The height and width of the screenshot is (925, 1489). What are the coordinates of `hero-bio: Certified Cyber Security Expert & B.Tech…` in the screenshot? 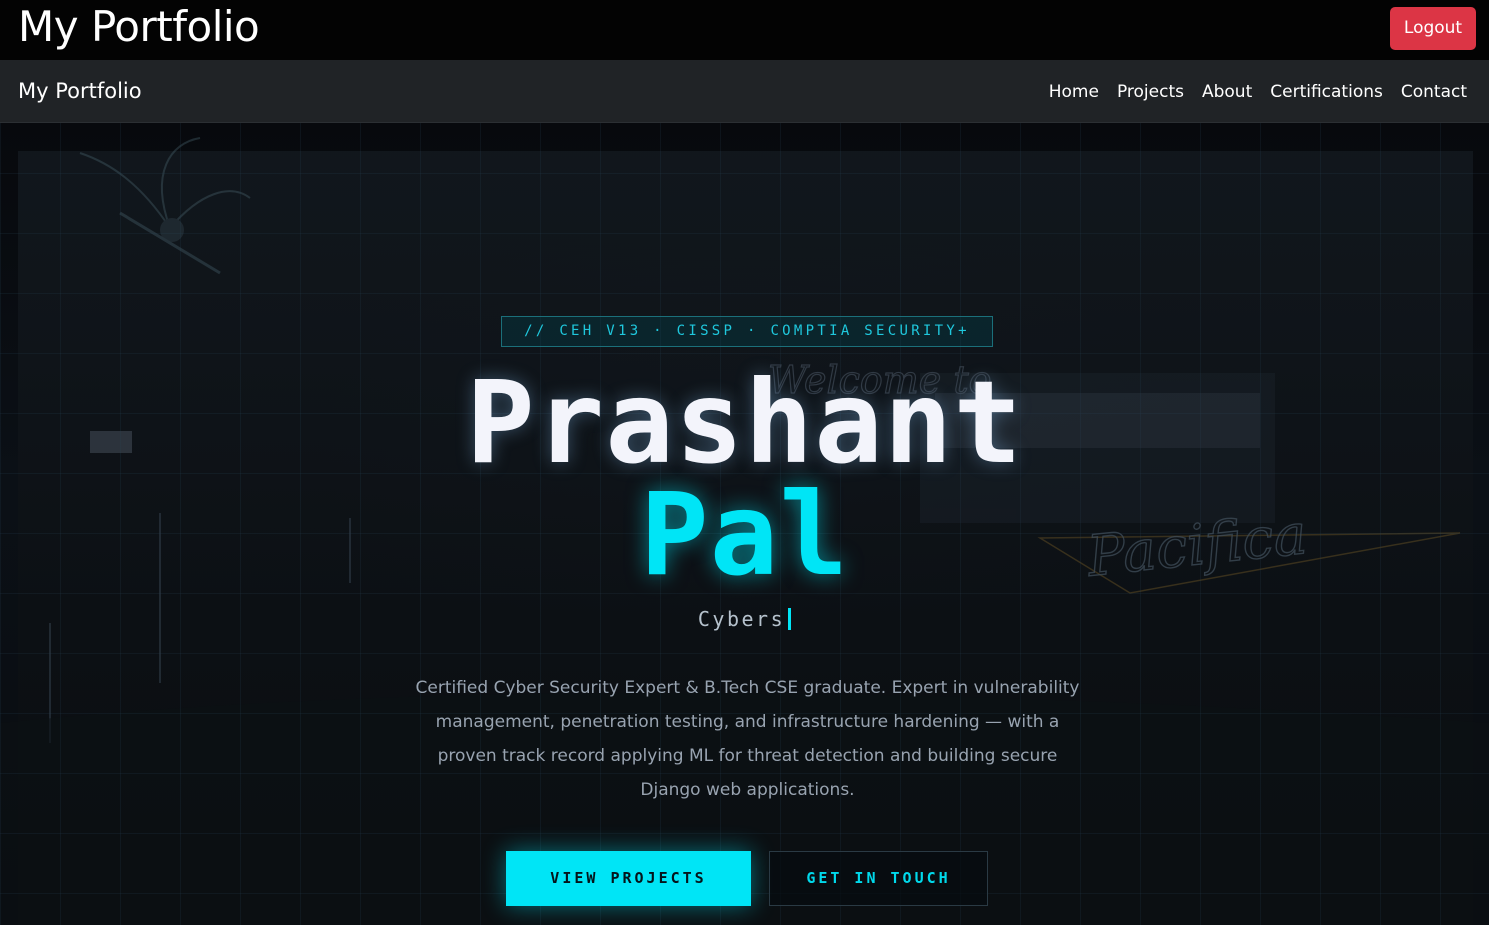 It's located at (747, 739).